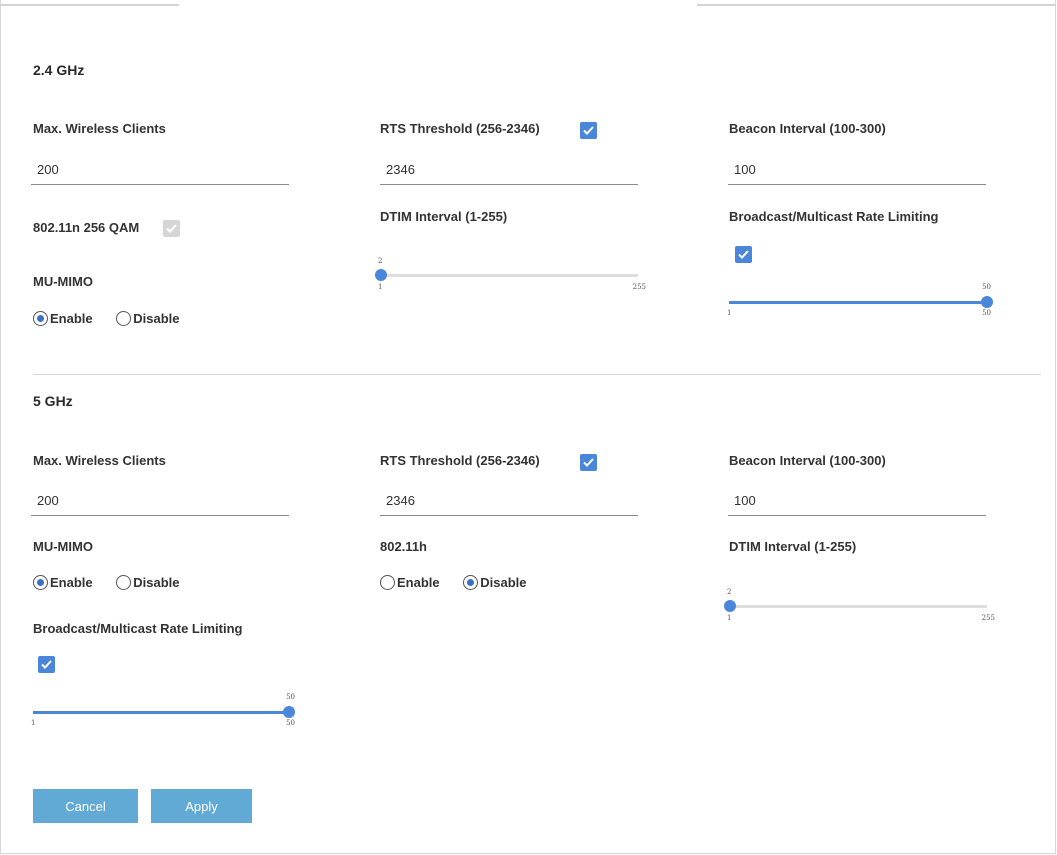  What do you see at coordinates (53, 401) in the screenshot?
I see `section-title-5ghz: 5 GHz` at bounding box center [53, 401].